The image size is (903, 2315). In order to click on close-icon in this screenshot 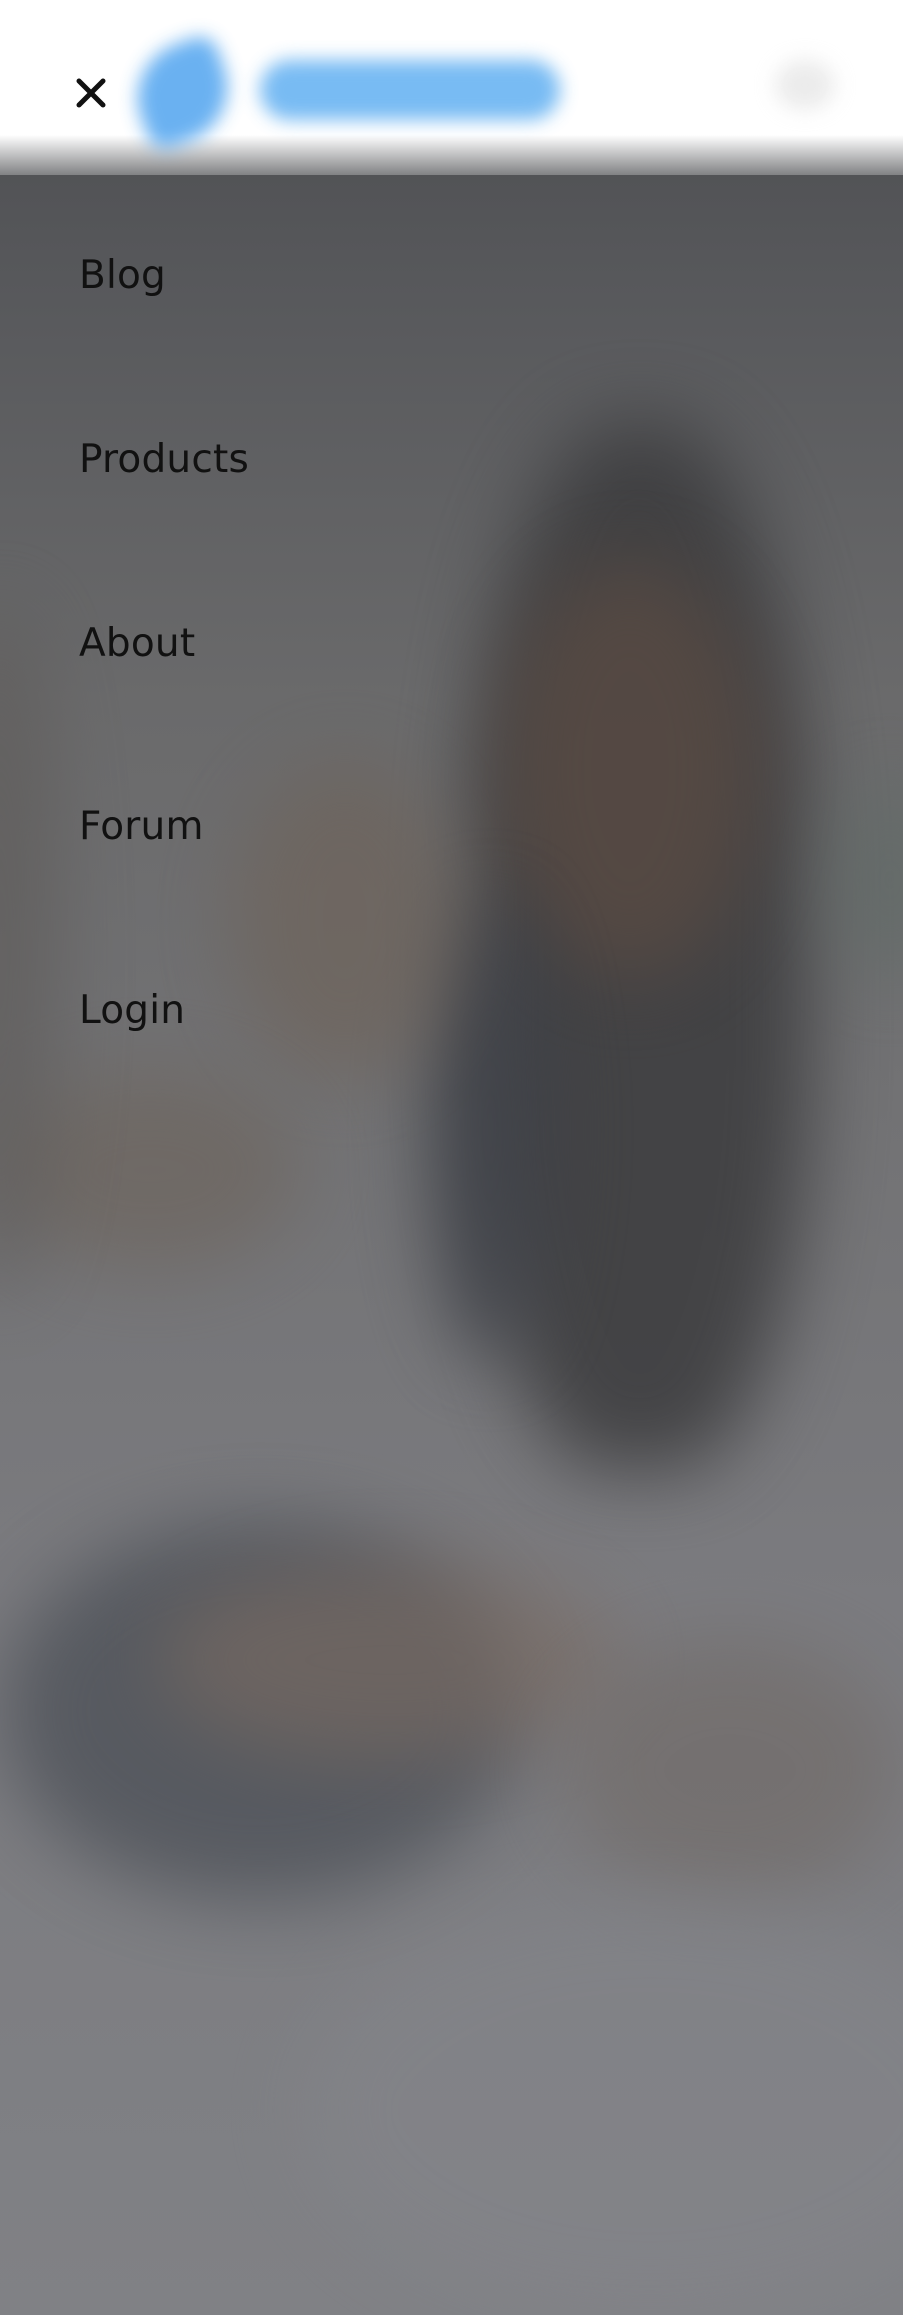, I will do `click(91, 93)`.